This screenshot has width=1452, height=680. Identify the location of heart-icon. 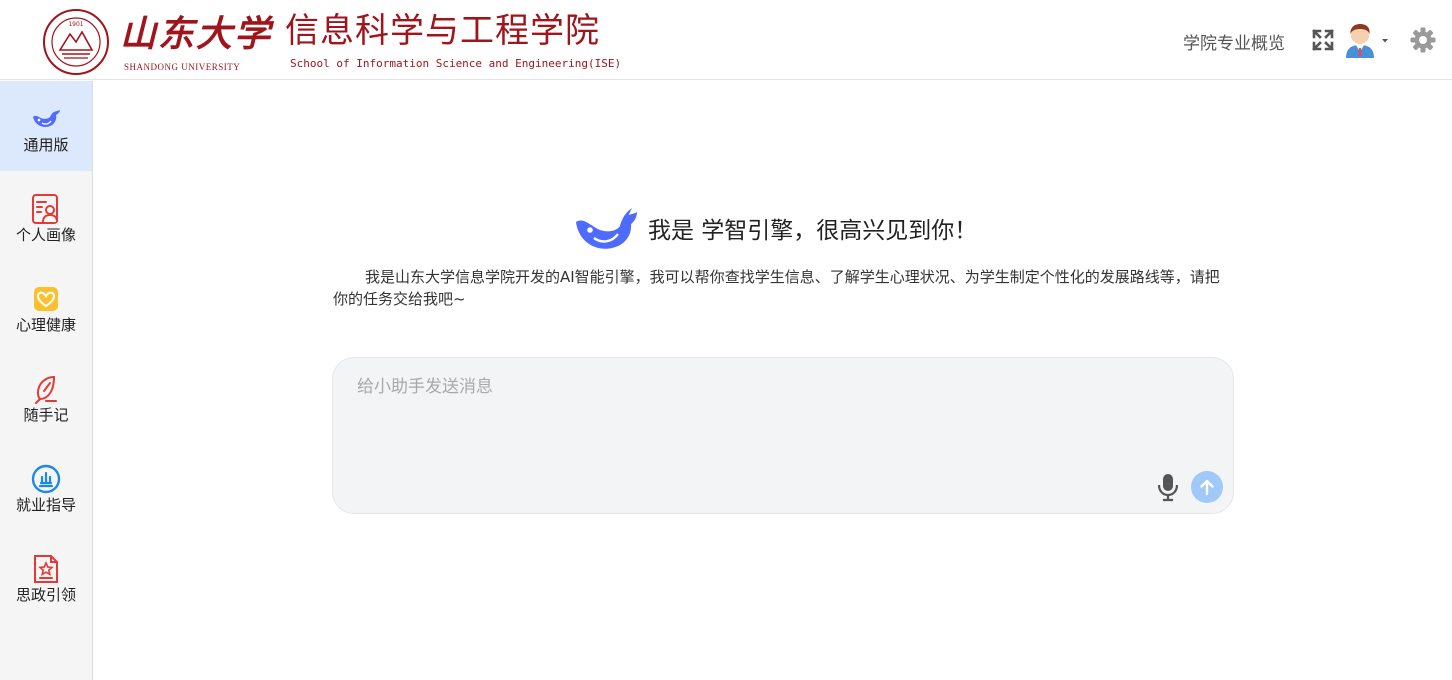
(46, 299).